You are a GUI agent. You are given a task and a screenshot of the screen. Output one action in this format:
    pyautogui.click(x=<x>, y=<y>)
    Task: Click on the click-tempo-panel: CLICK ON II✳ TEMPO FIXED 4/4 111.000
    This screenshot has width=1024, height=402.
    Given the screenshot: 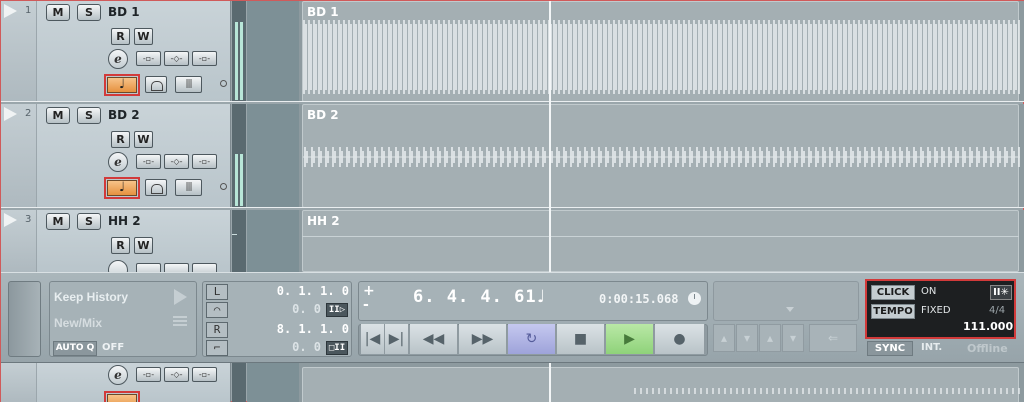 What is the action you would take?
    pyautogui.click(x=940, y=309)
    